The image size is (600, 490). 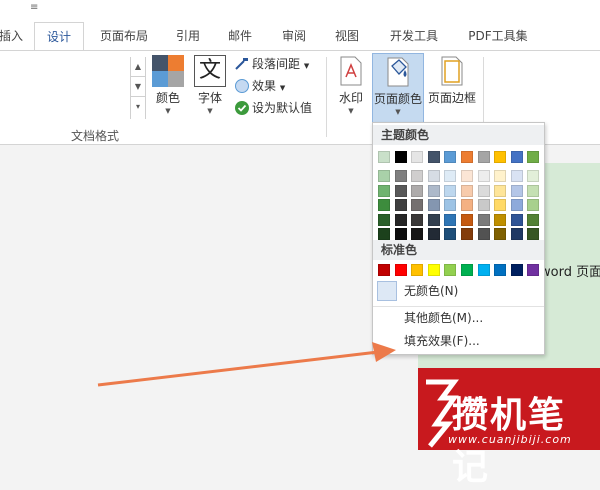 I want to click on tab-pdf-tools: PDF工具集, so click(x=498, y=36).